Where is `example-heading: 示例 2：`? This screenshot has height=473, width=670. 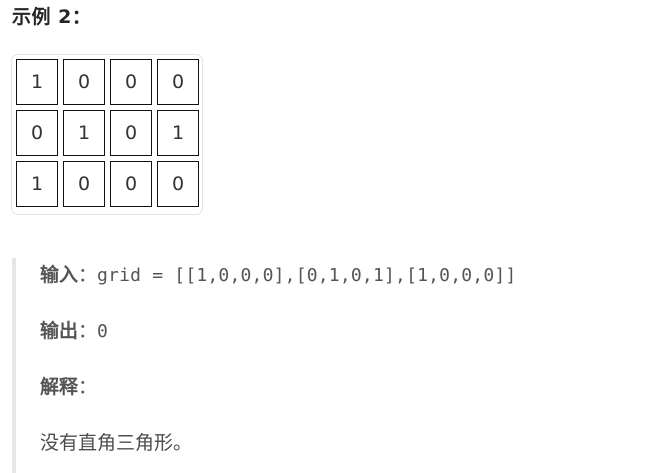
example-heading: 示例 2： is located at coordinates (52, 17).